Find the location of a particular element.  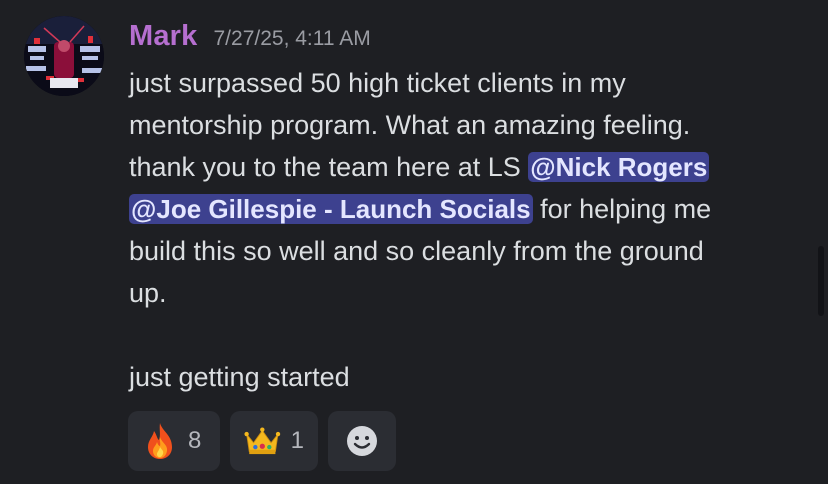

reaction-crown: 1 is located at coordinates (274, 441).